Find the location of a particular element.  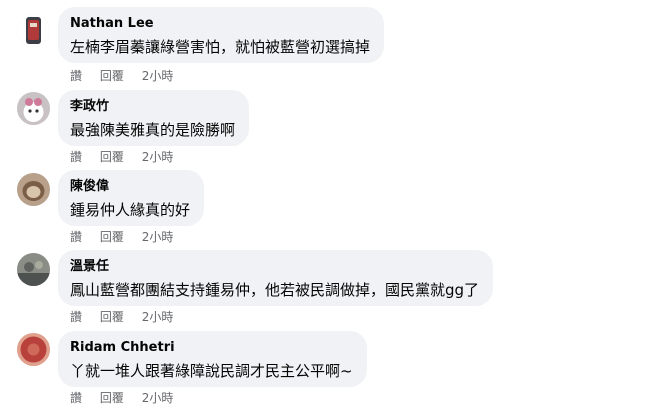

comment-text: 鳳山藍營都團結支持鍾易仲，他若被民調做掉，國民黨就gg了 is located at coordinates (275, 290).